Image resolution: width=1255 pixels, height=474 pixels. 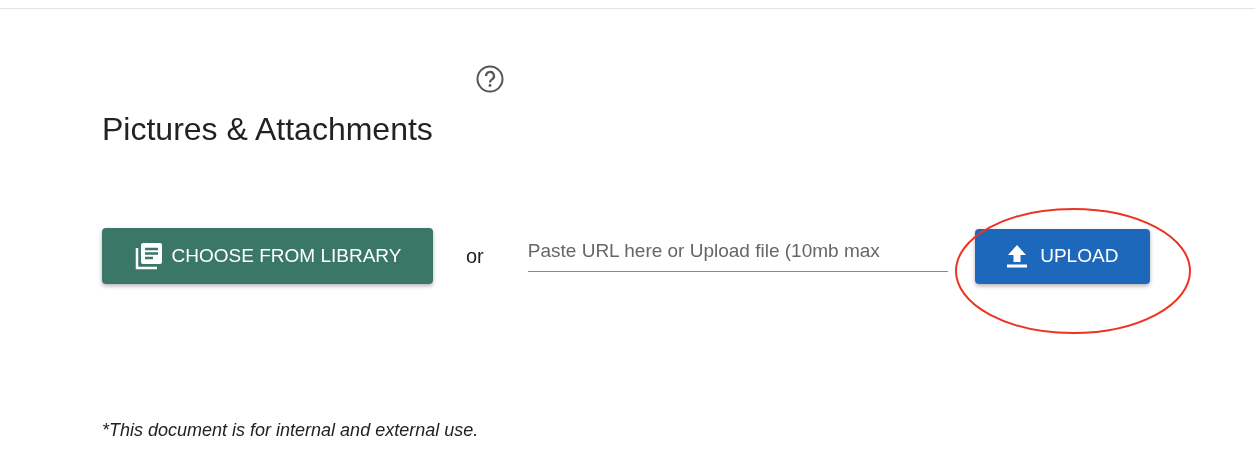 What do you see at coordinates (475, 256) in the screenshot?
I see `separator-text: or` at bounding box center [475, 256].